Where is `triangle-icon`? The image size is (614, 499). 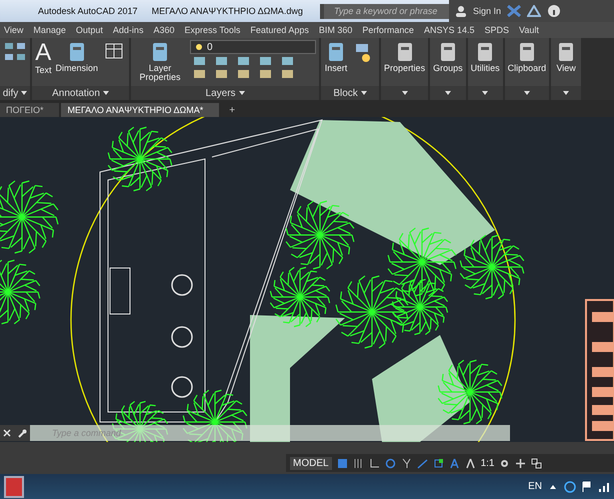
triangle-icon is located at coordinates (534, 11).